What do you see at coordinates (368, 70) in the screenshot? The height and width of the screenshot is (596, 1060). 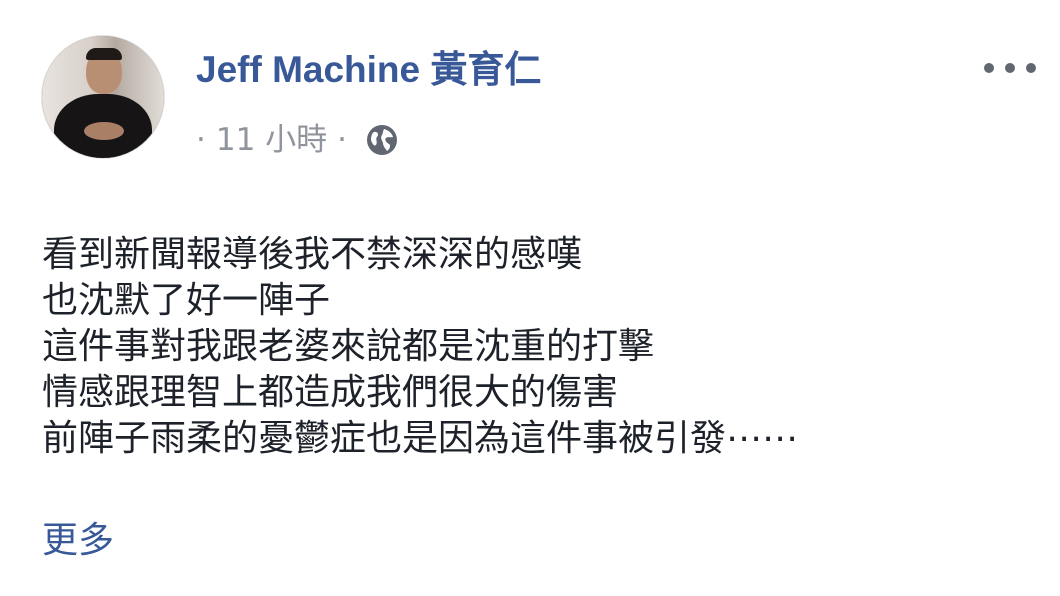 I see `author-name-link: Jeff Machine 黃育仁` at bounding box center [368, 70].